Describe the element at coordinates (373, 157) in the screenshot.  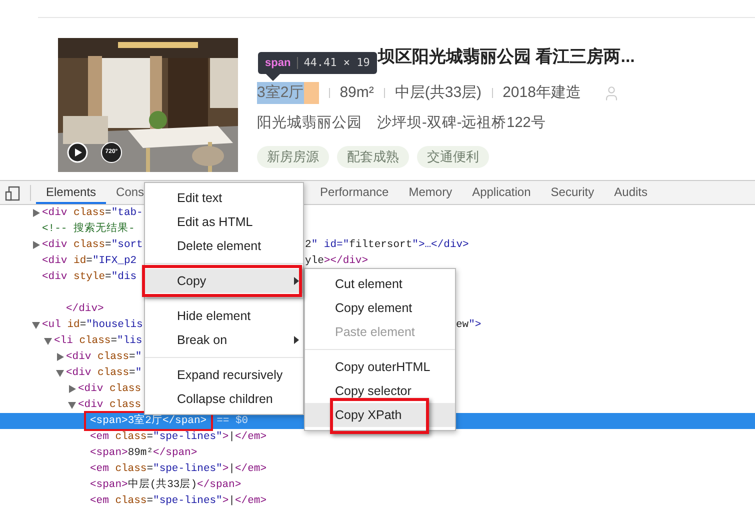
I see `feature-tag: 配套成熟` at that location.